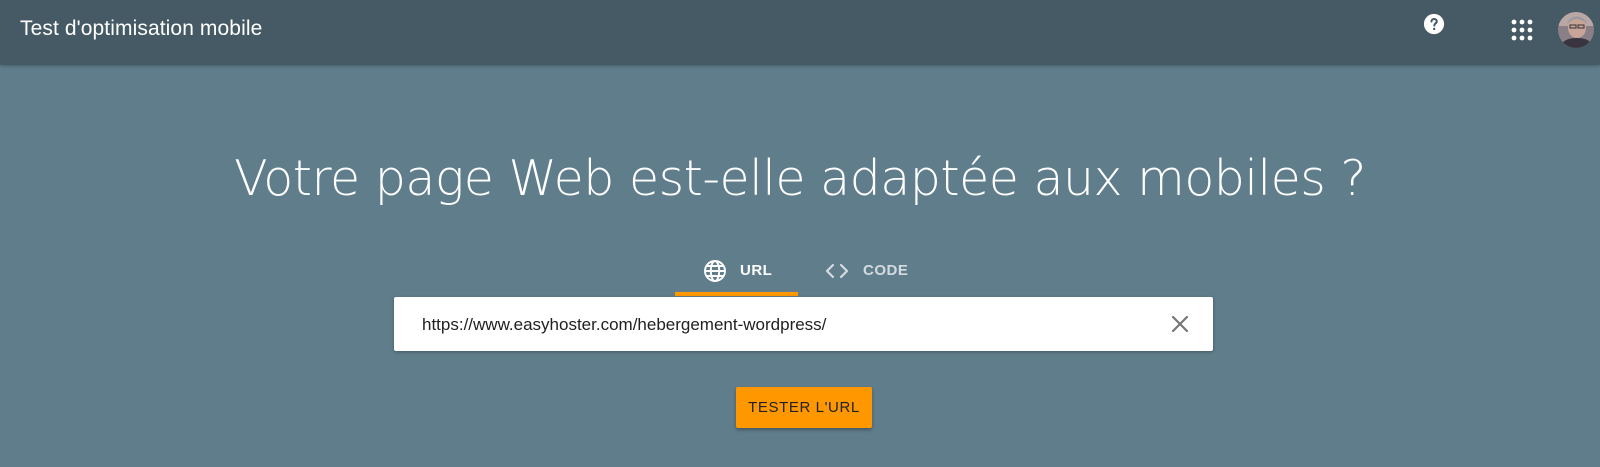 The image size is (1600, 467). I want to click on tab-url: URL, so click(736, 276).